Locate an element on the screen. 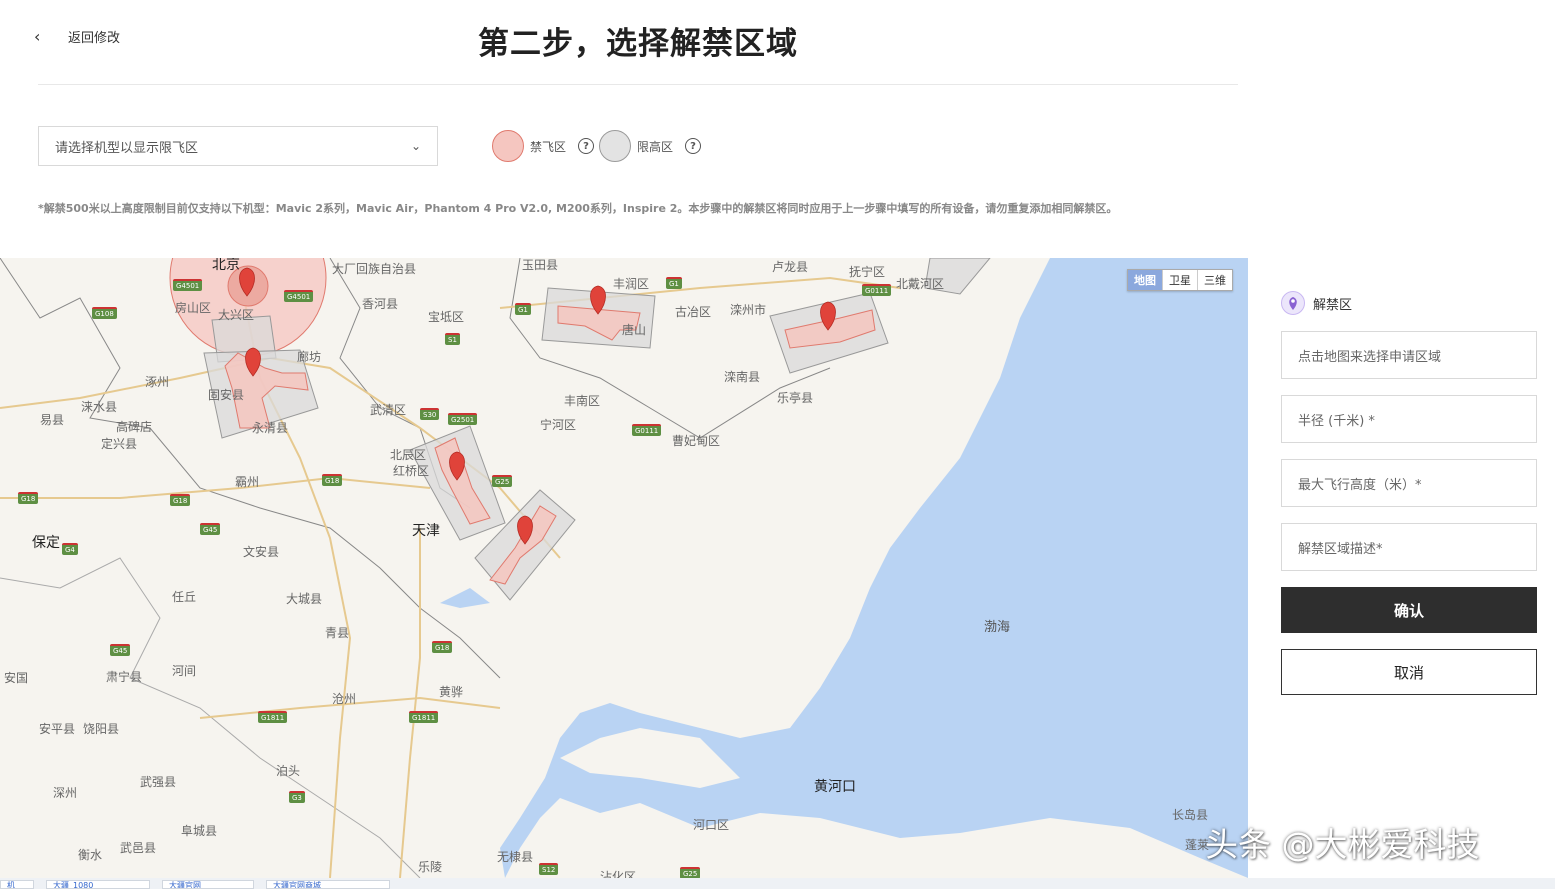  town-label: 肃宁县 is located at coordinates (124, 677).